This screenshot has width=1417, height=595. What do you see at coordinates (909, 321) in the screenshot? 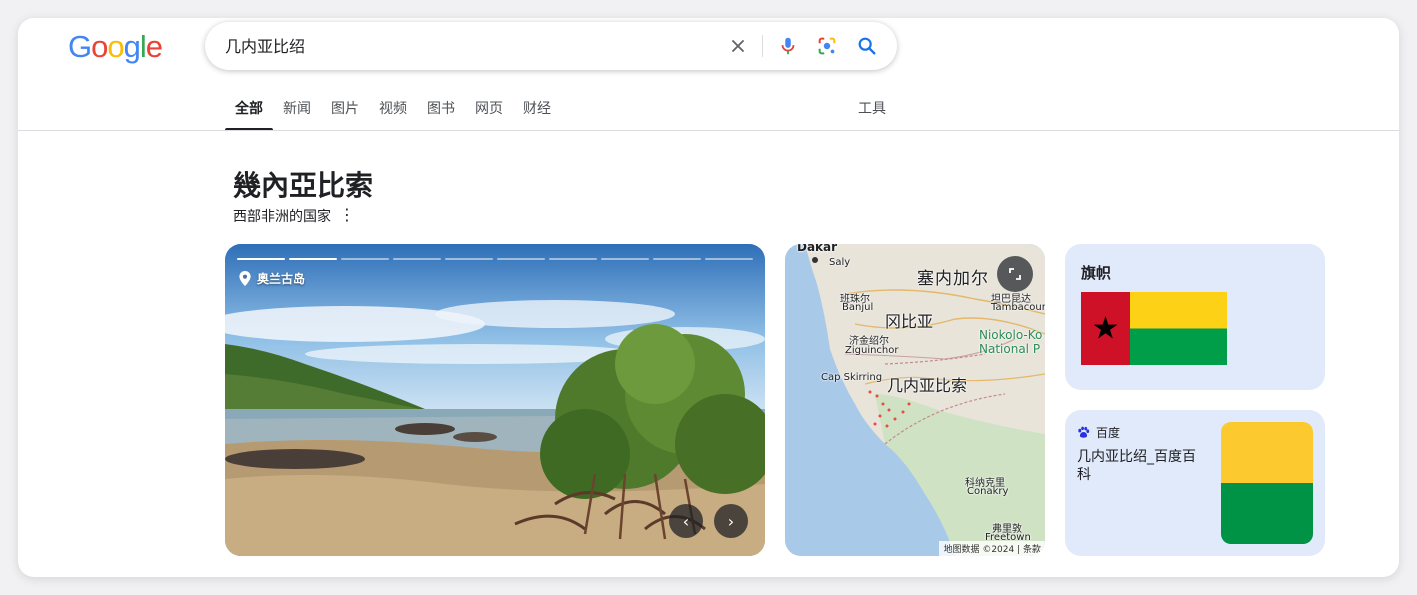
I see `map-label: 冈比亚` at bounding box center [909, 321].